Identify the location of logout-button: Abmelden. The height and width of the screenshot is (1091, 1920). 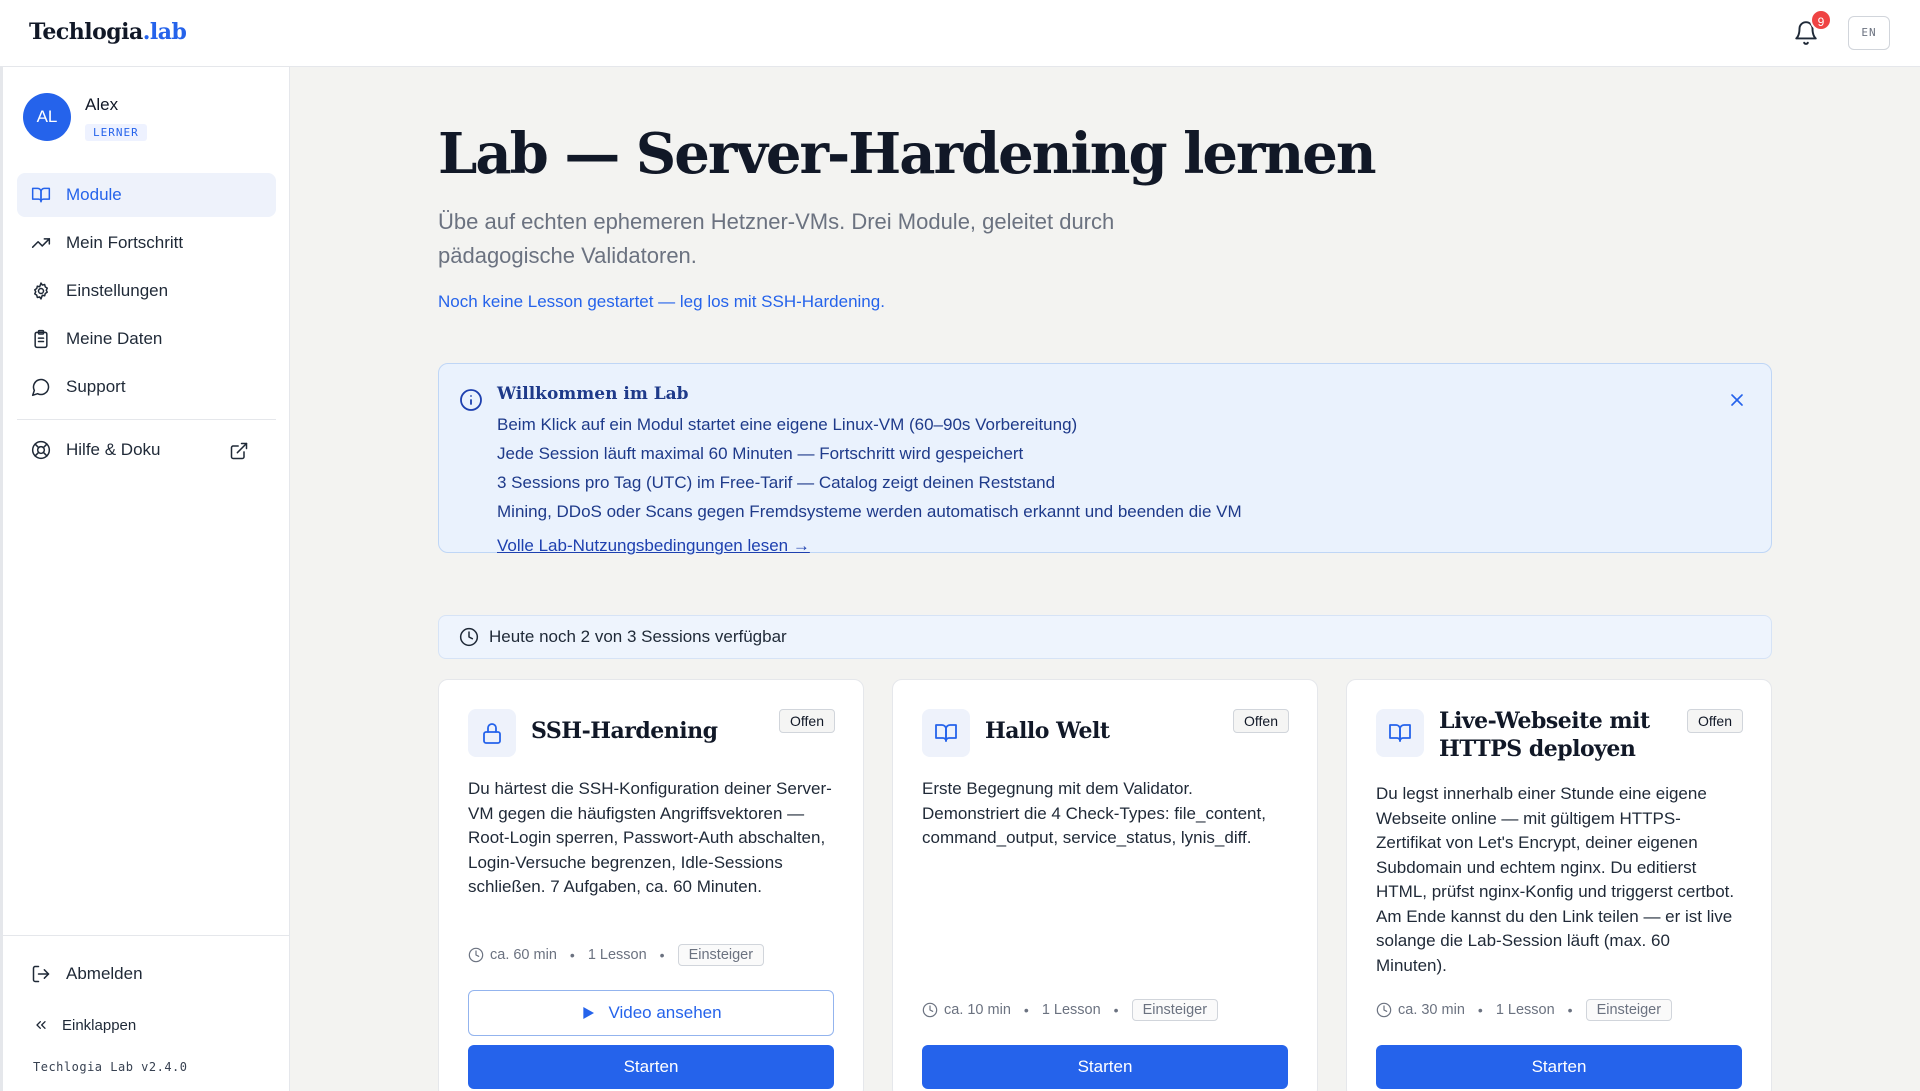
(146, 974).